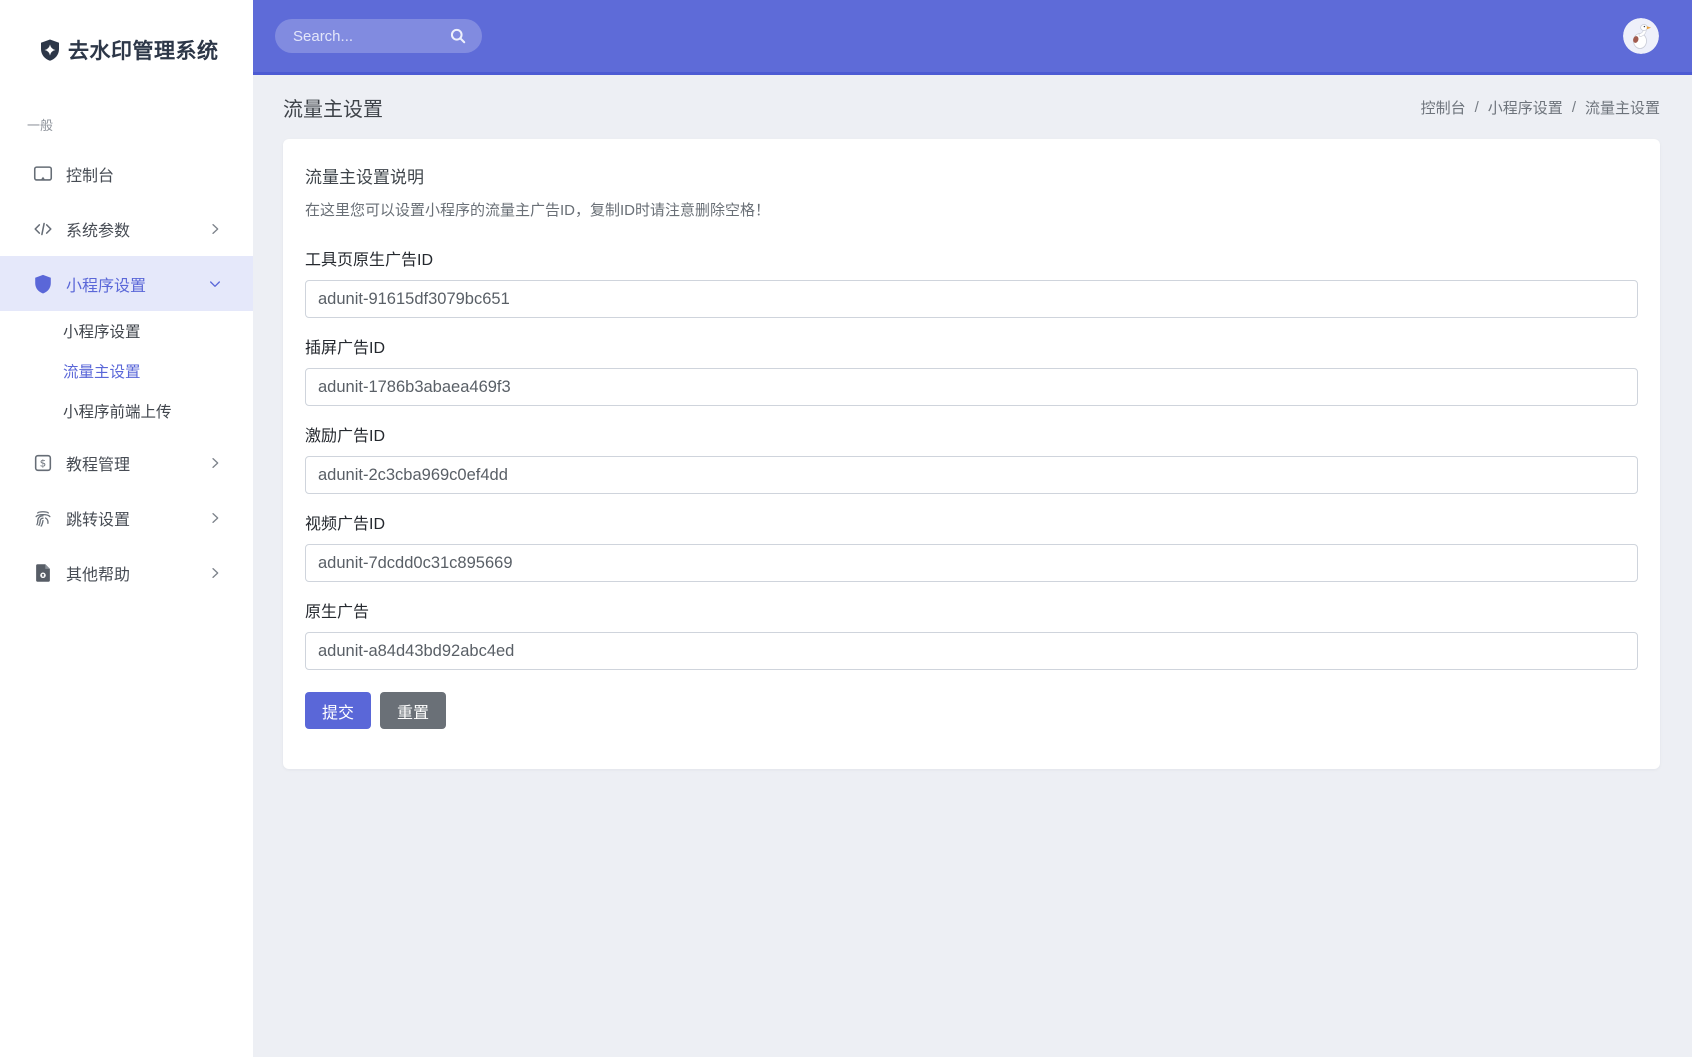  I want to click on app-title: 去水印管理系统, so click(143, 51).